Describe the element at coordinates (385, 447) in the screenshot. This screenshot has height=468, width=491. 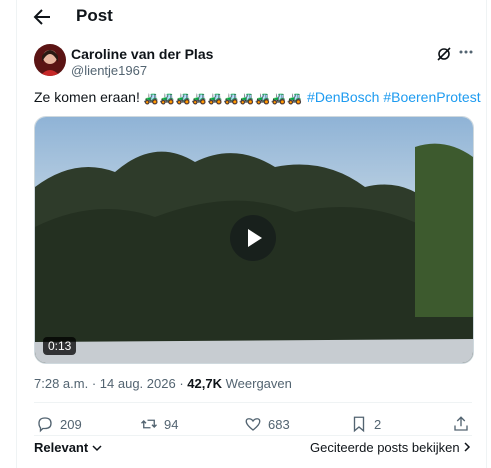
I see `quotes-label: Geciteerde posts bekijken` at that location.